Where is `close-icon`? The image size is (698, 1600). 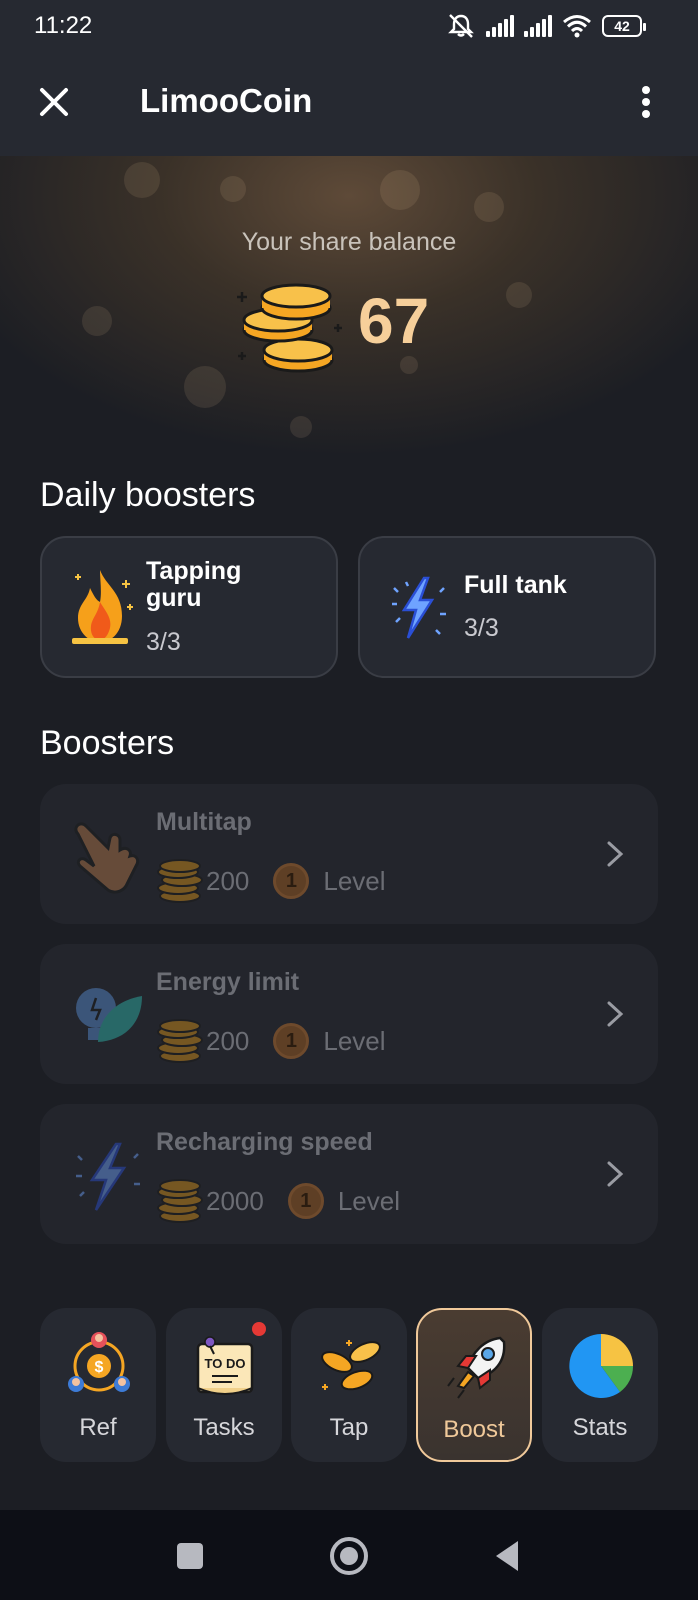
close-icon is located at coordinates (54, 102).